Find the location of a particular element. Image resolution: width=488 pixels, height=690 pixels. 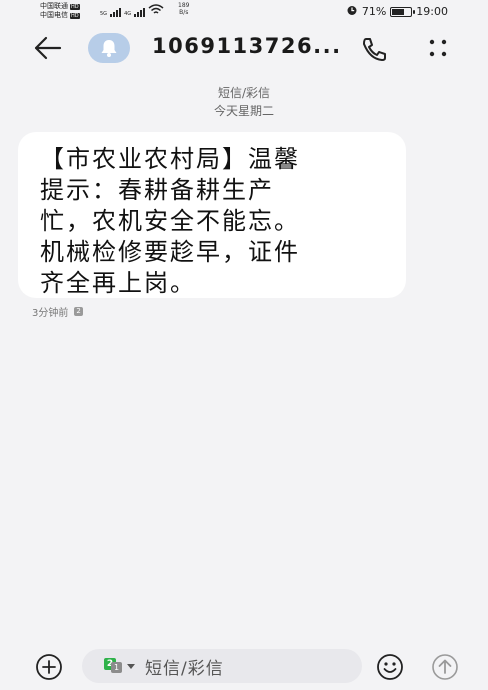

plus-circle-icon is located at coordinates (49, 667).